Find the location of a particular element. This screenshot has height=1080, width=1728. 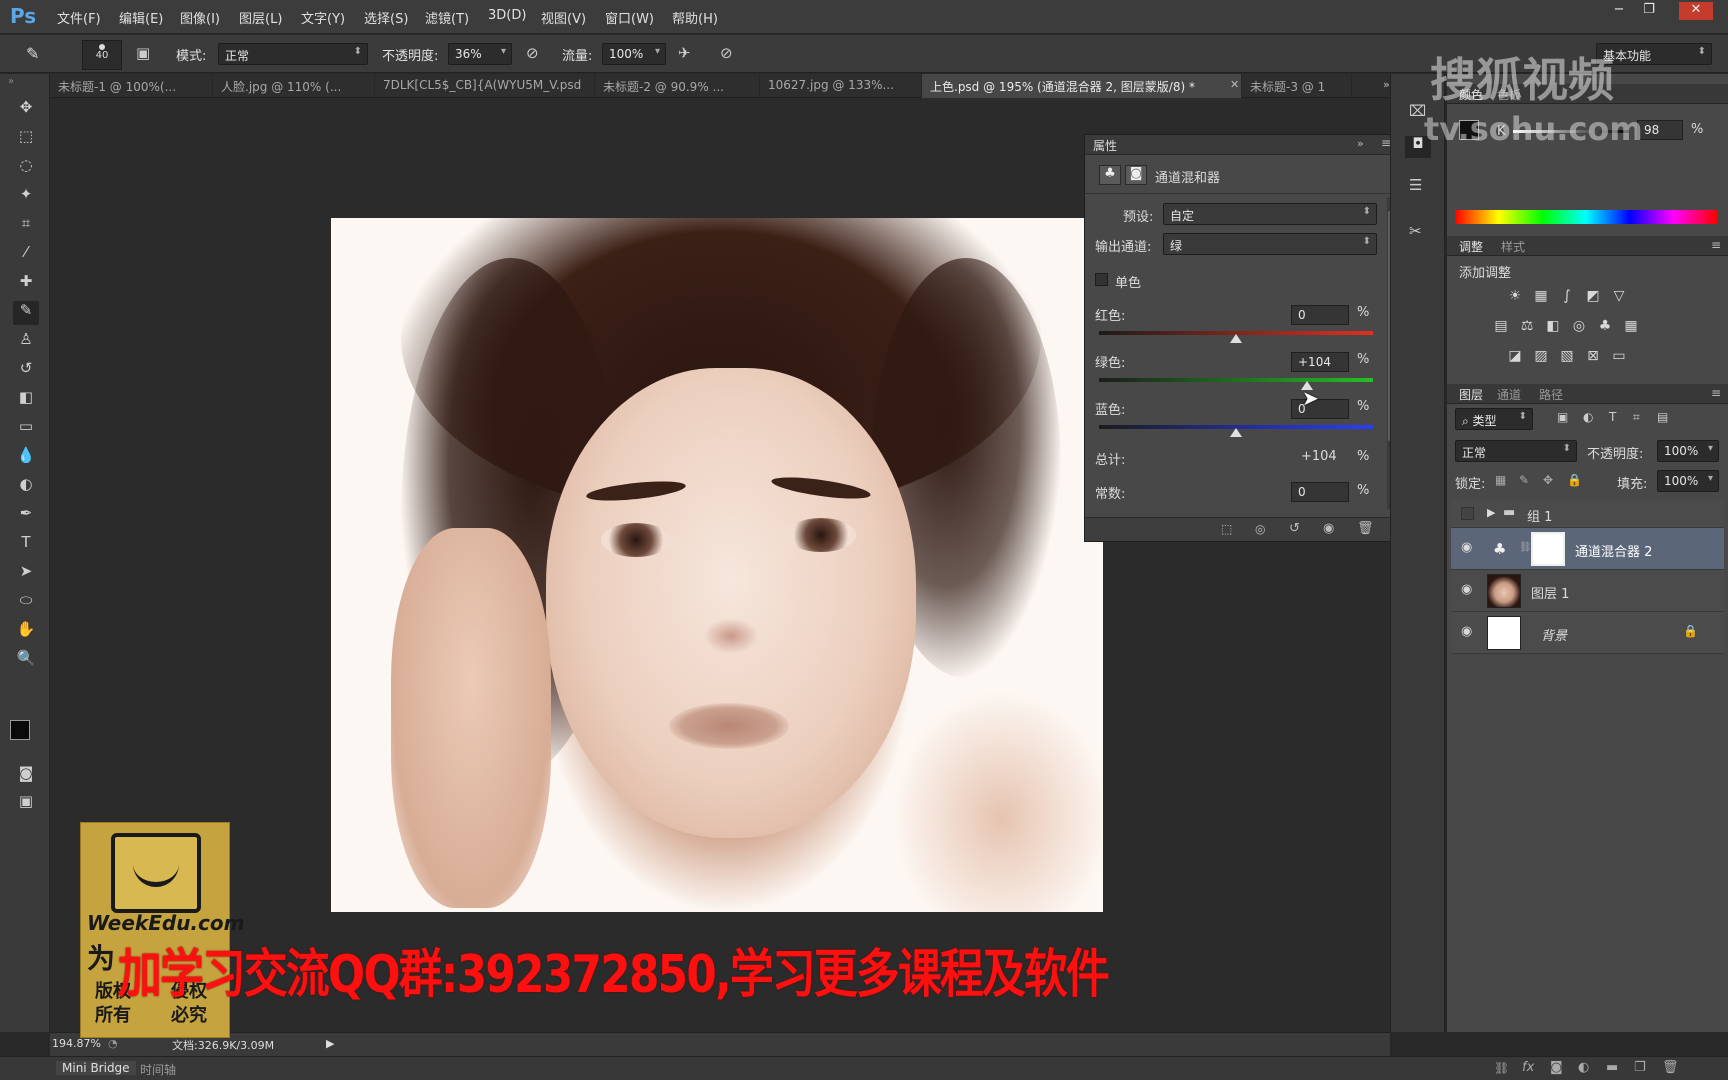

menu-type: 文字(Y) is located at coordinates (323, 17).